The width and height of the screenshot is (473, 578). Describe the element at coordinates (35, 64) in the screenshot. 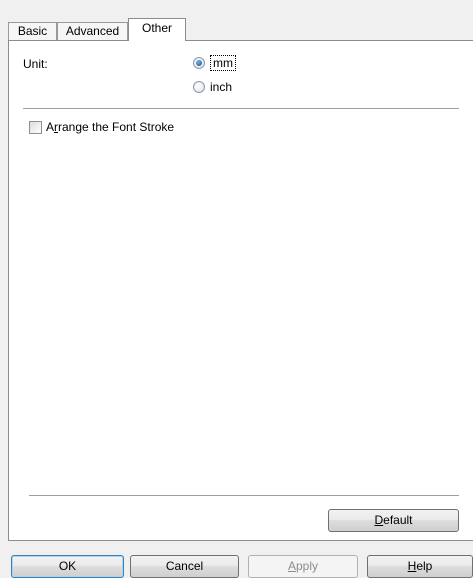

I see `unit-label: Unit:` at that location.